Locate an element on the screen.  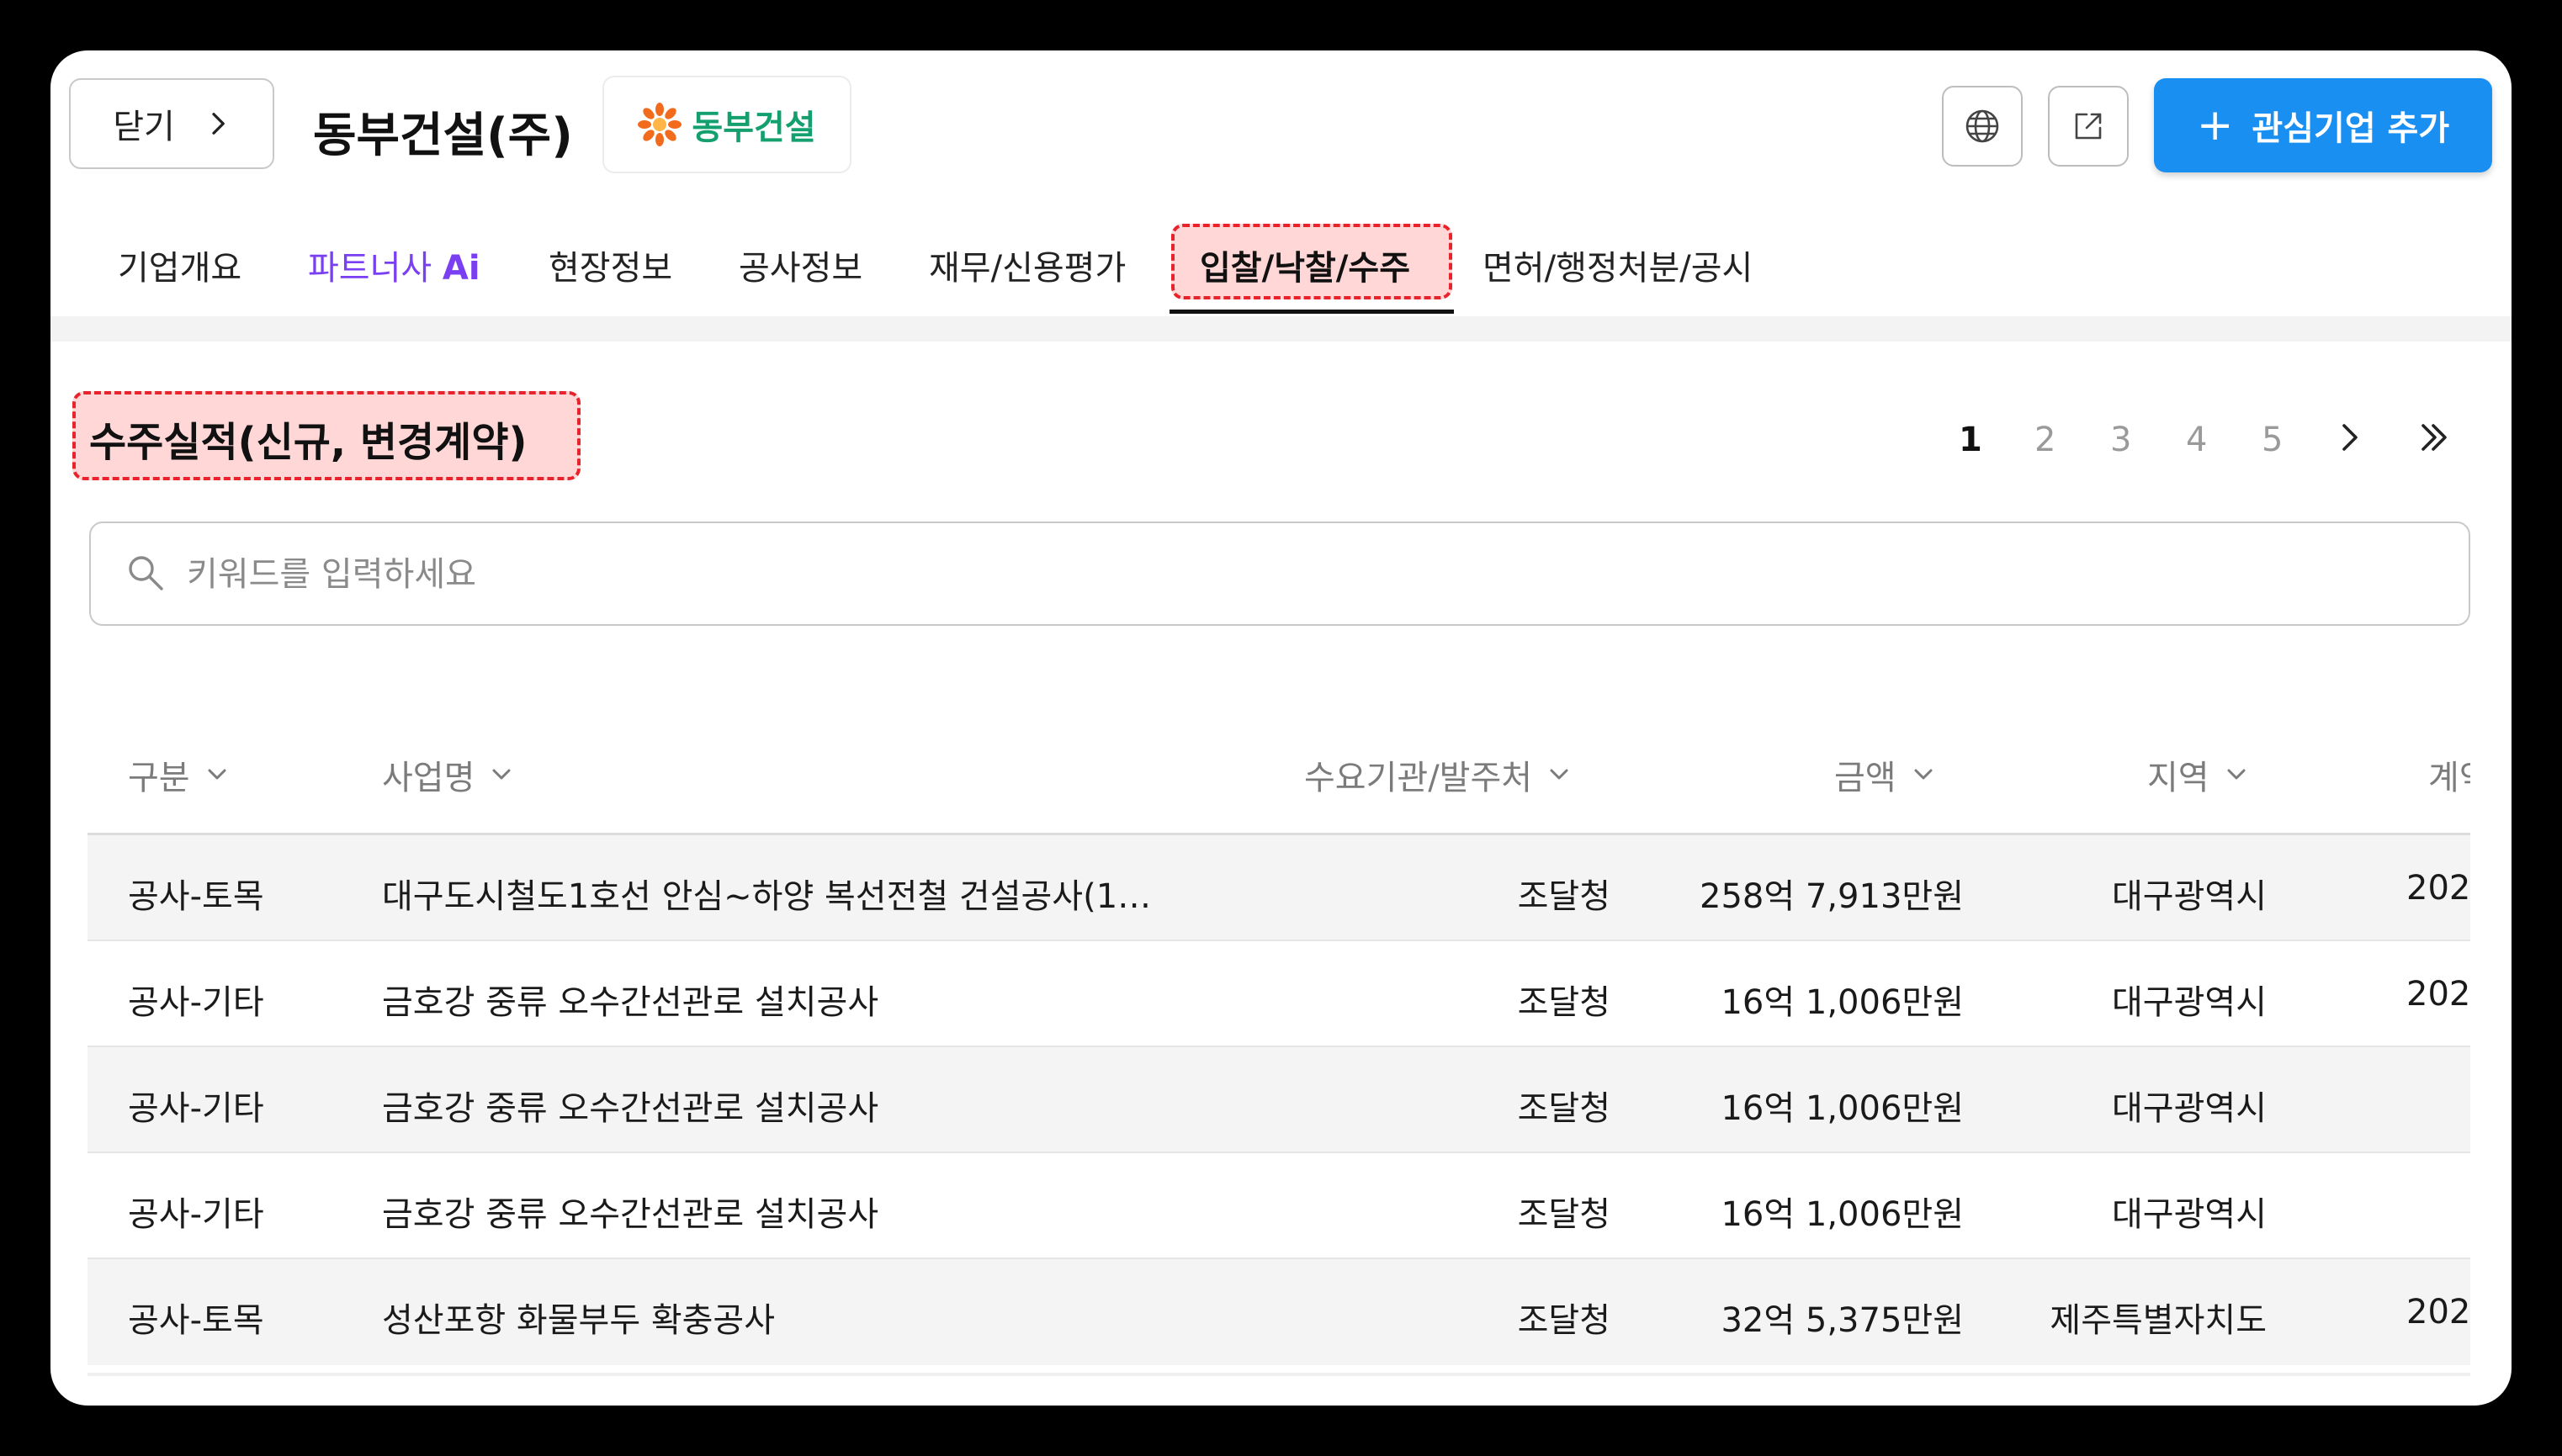
cell-contract-date: 2024 is located at coordinates (2438, 888).